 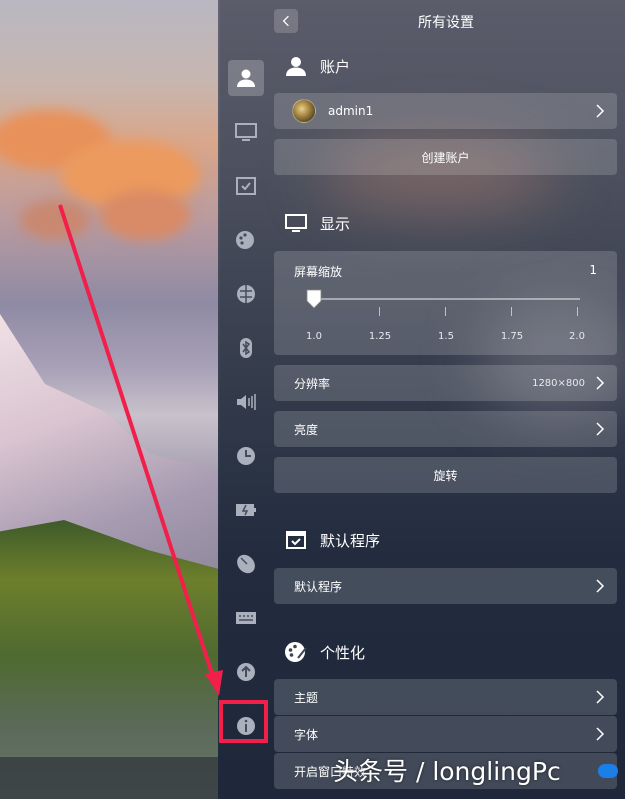 What do you see at coordinates (447, 299) in the screenshot?
I see `scale-slider-track` at bounding box center [447, 299].